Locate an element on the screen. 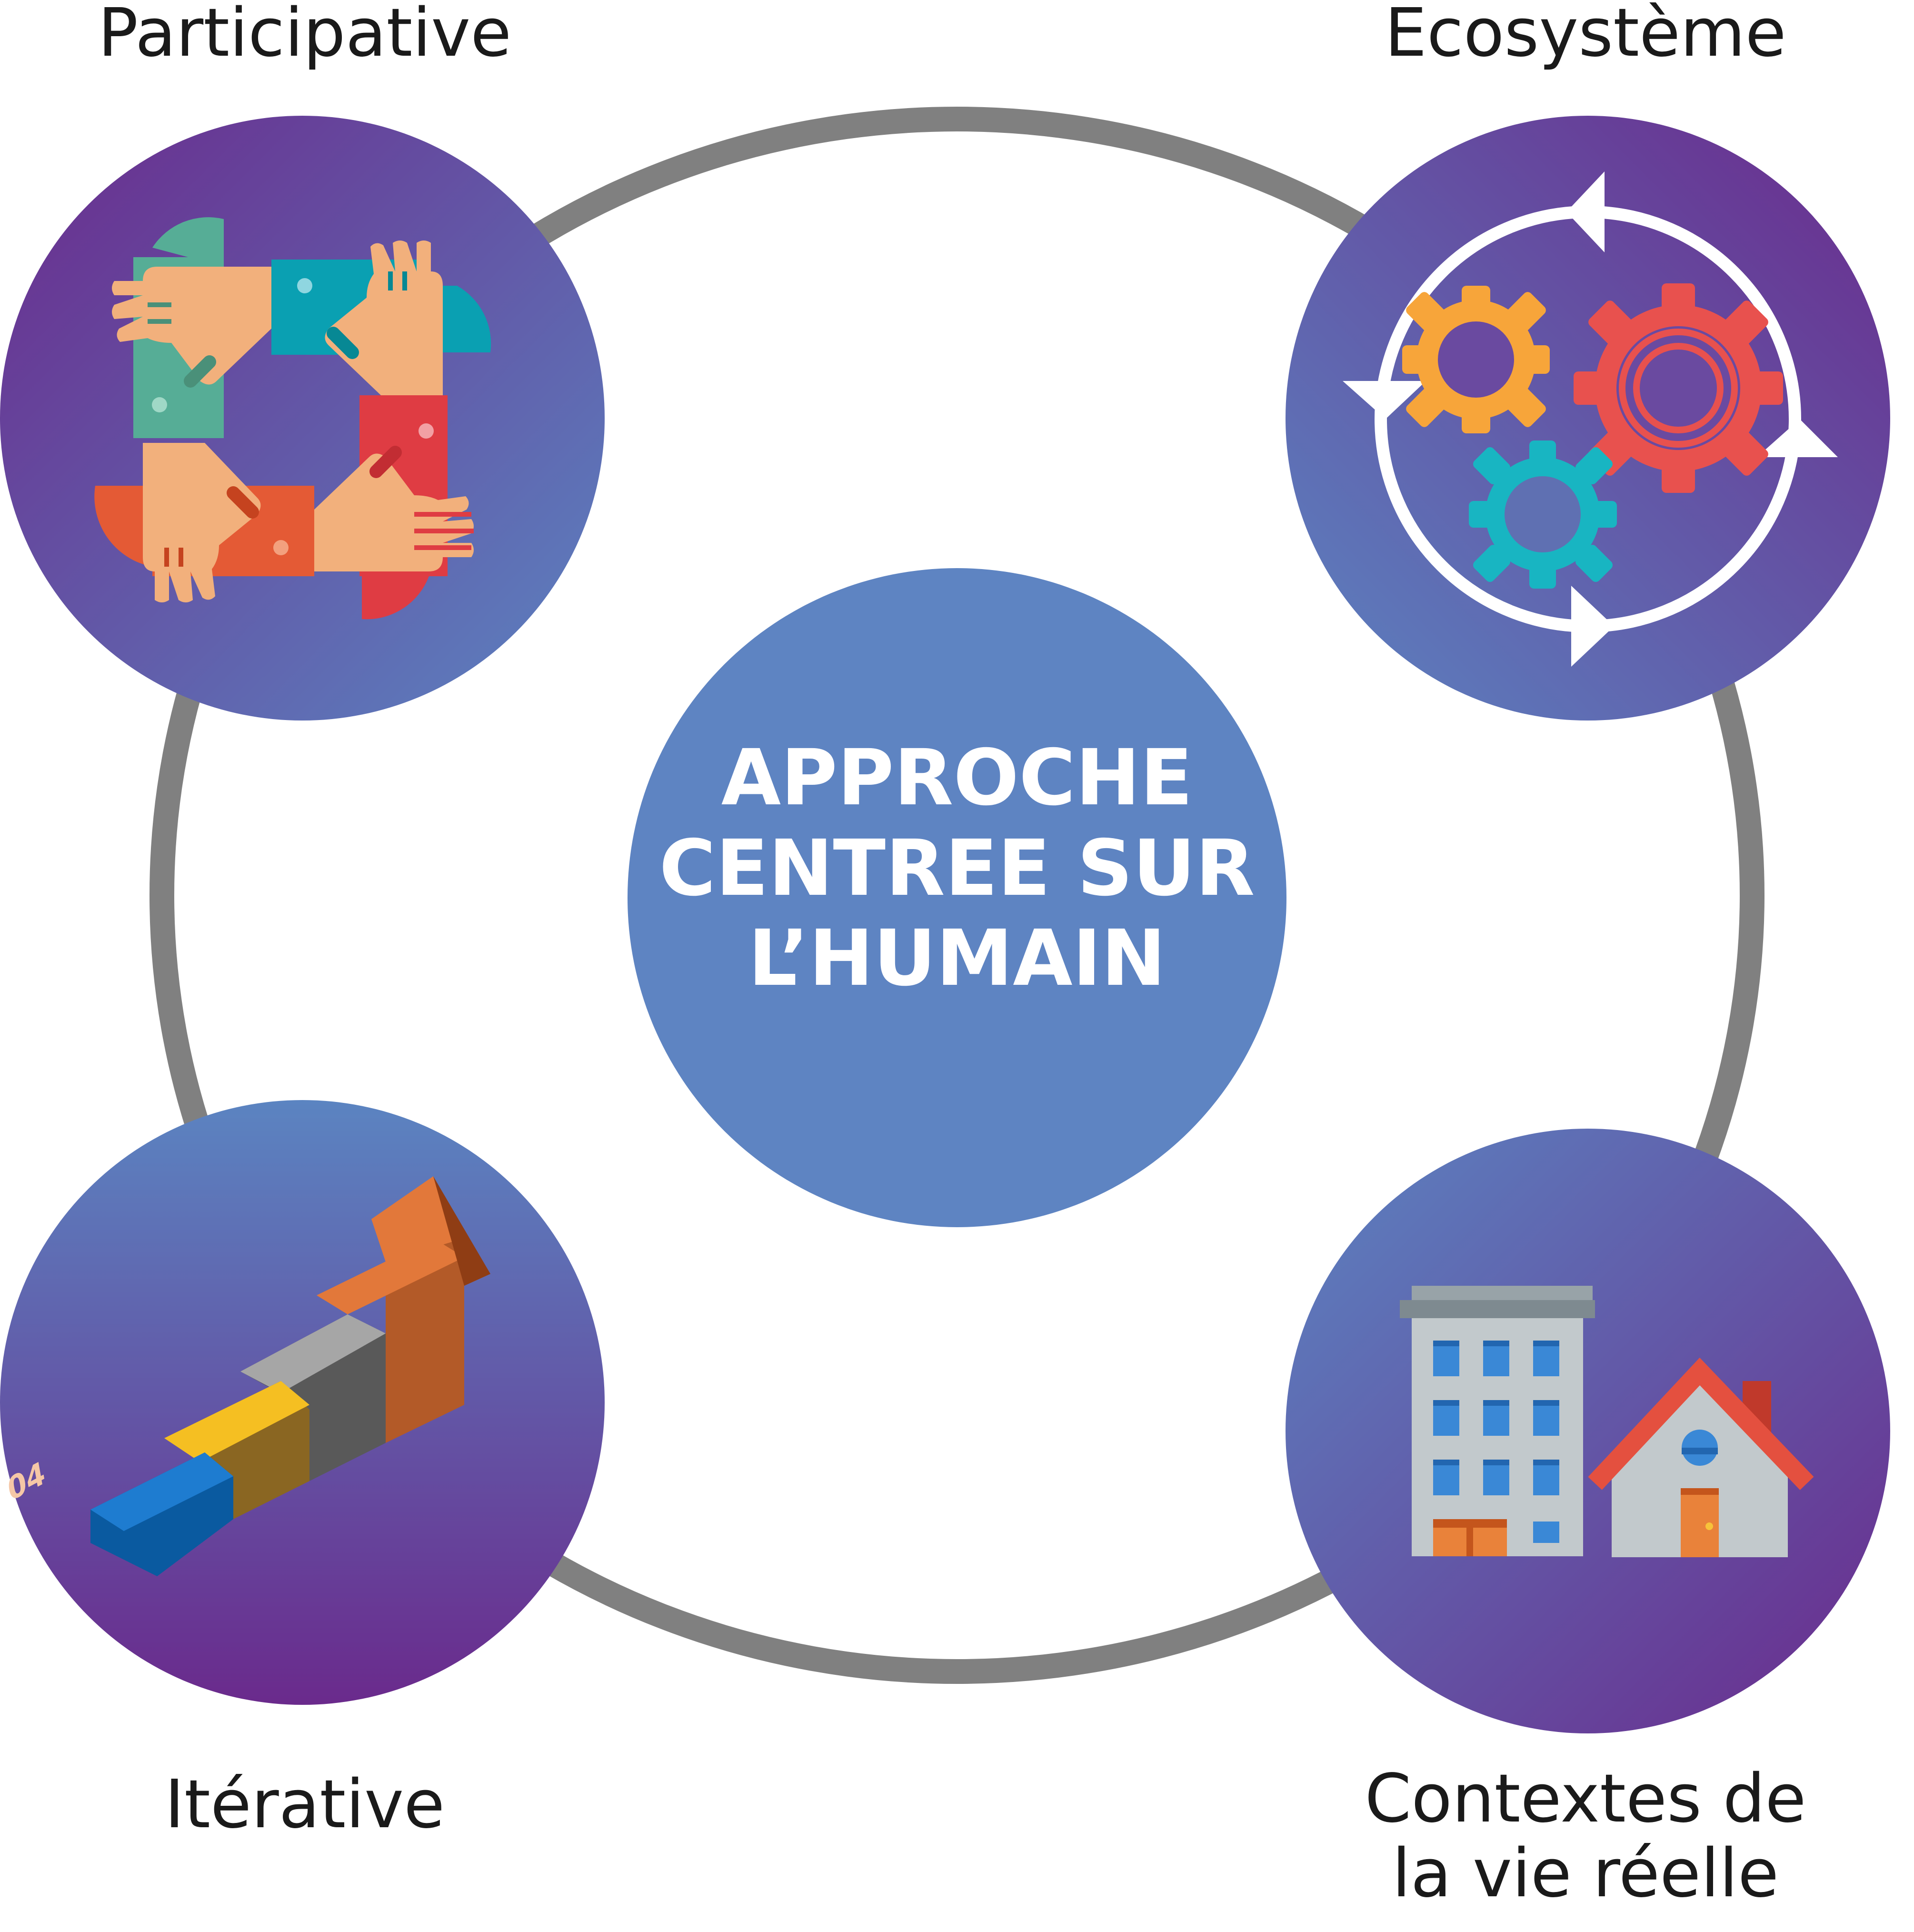  center-title-line2: CENTREE SUR is located at coordinates (957, 868).